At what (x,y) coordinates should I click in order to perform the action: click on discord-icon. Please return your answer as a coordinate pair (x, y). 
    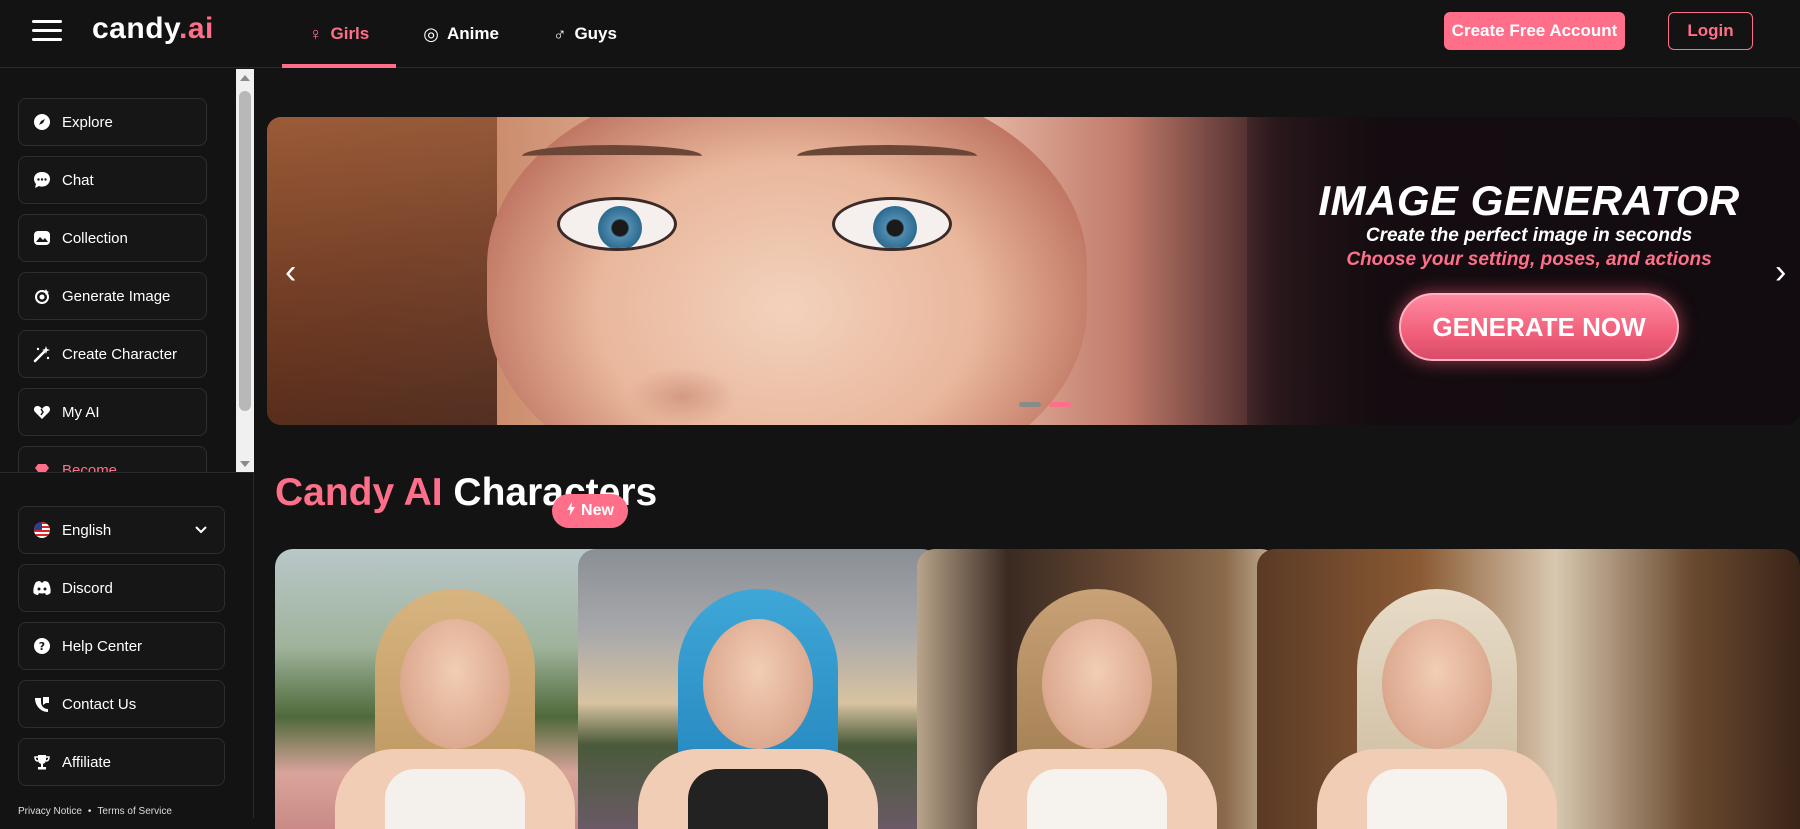
    Looking at the image, I should click on (42, 588).